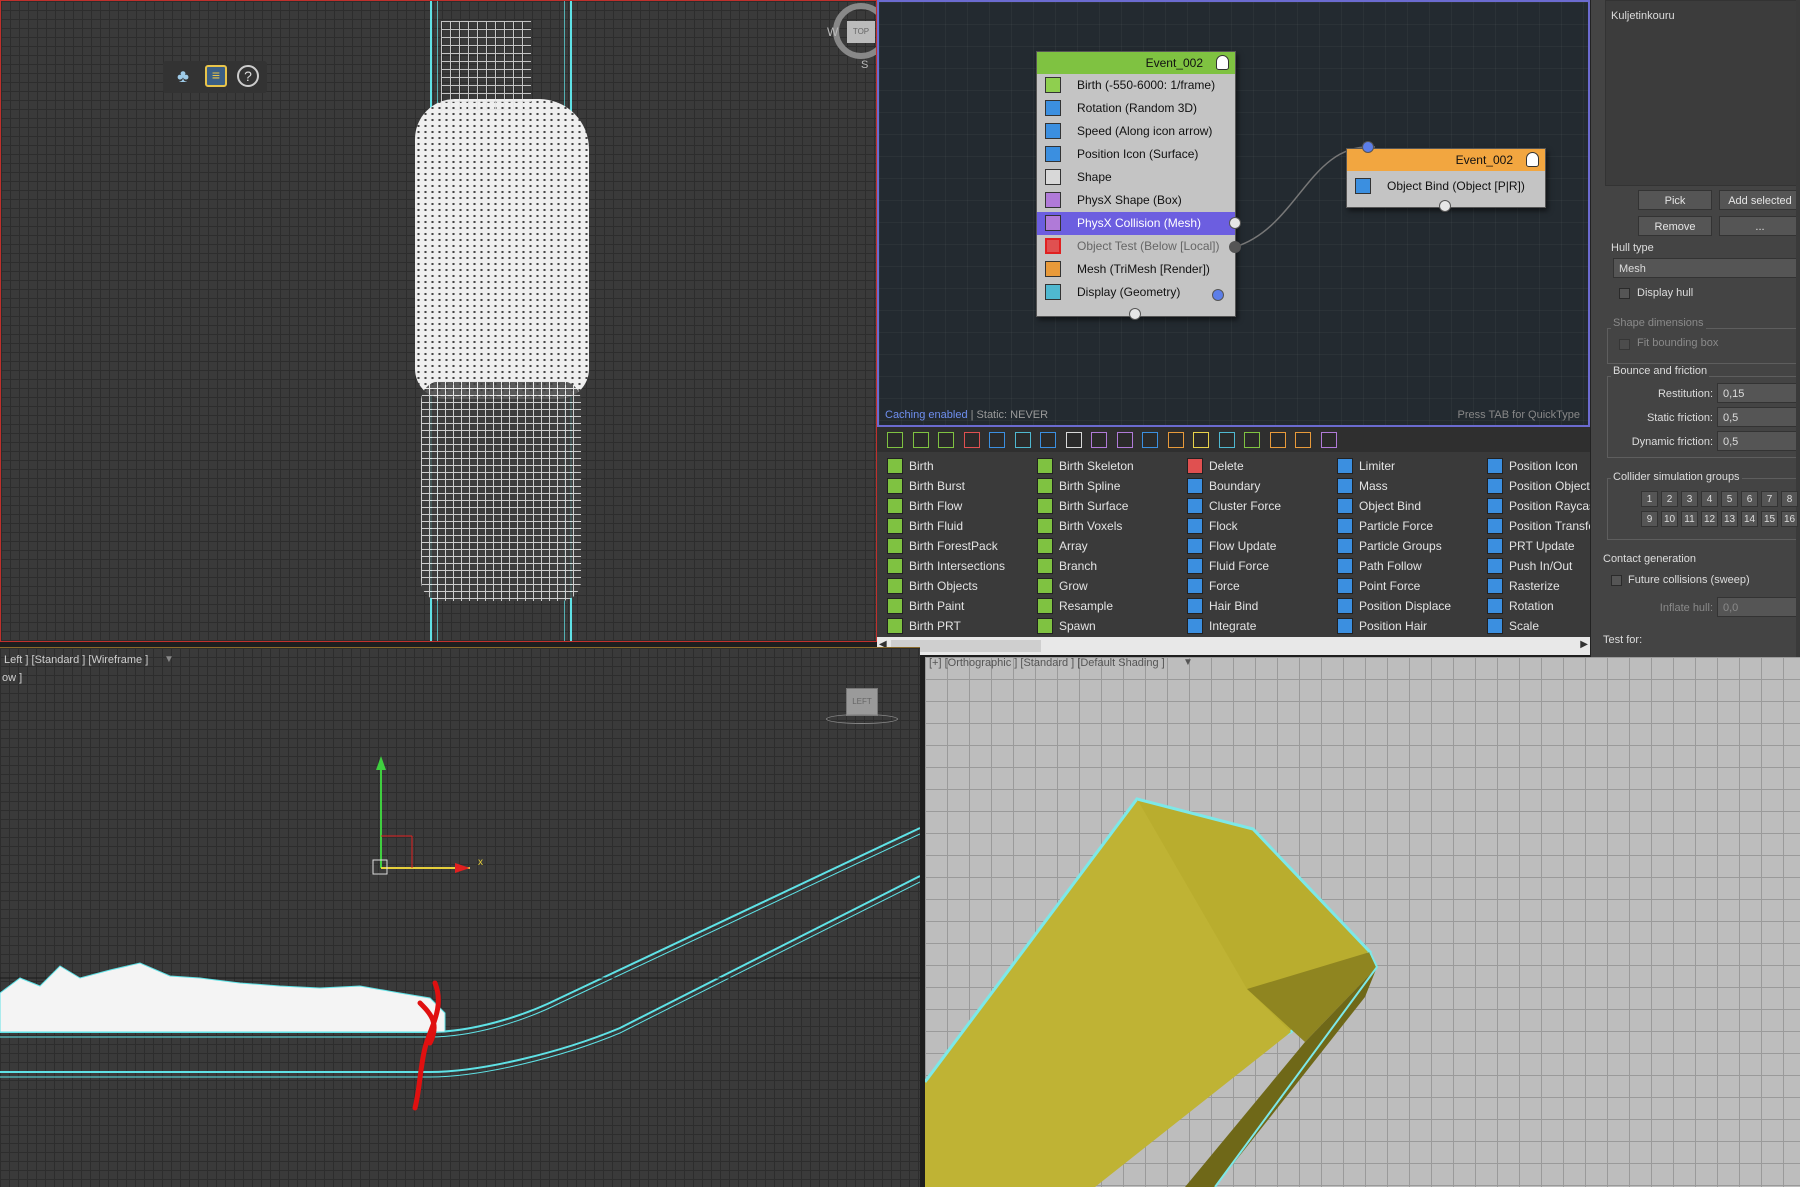 The height and width of the screenshot is (1187, 1800). I want to click on group-number-button: 12, so click(1709, 519).